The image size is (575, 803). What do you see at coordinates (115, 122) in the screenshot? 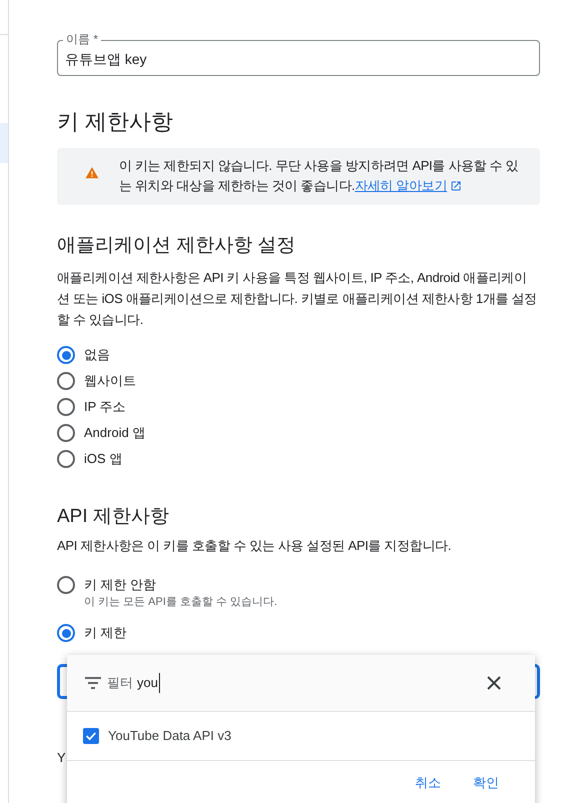
I see `section-heading: 키 제한사항` at bounding box center [115, 122].